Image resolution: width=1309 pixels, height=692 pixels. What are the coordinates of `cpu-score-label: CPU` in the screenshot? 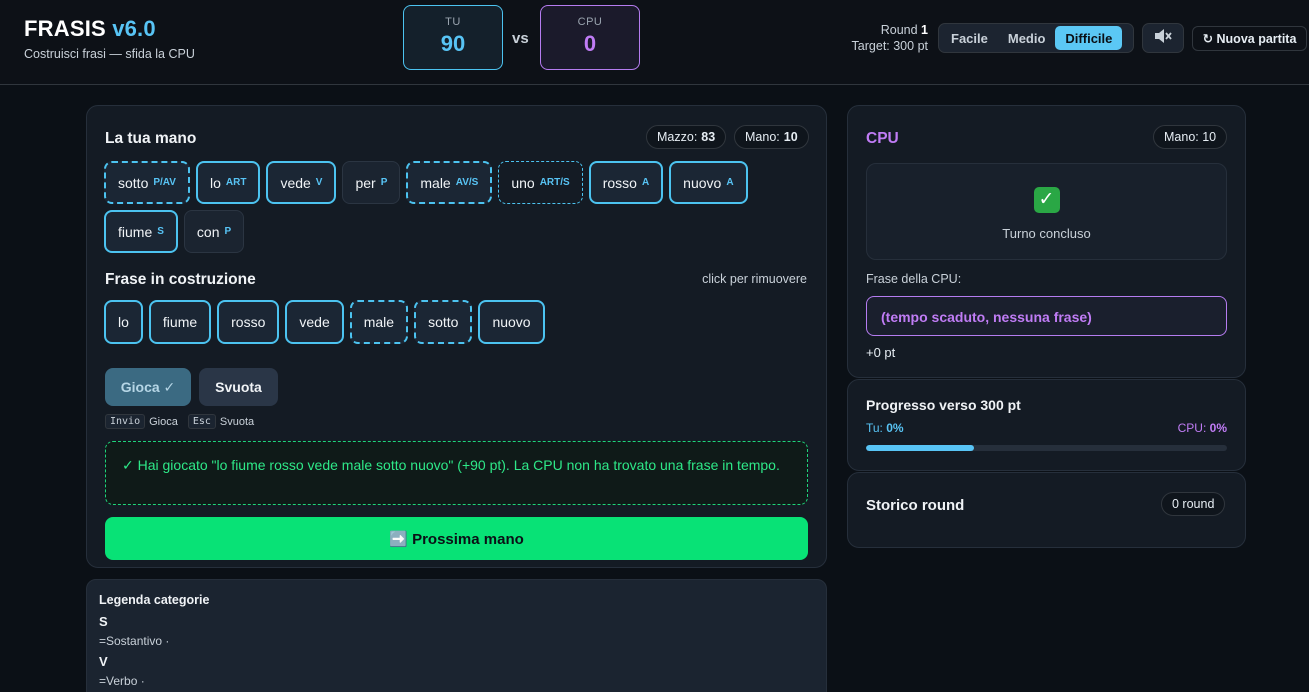 It's located at (590, 22).